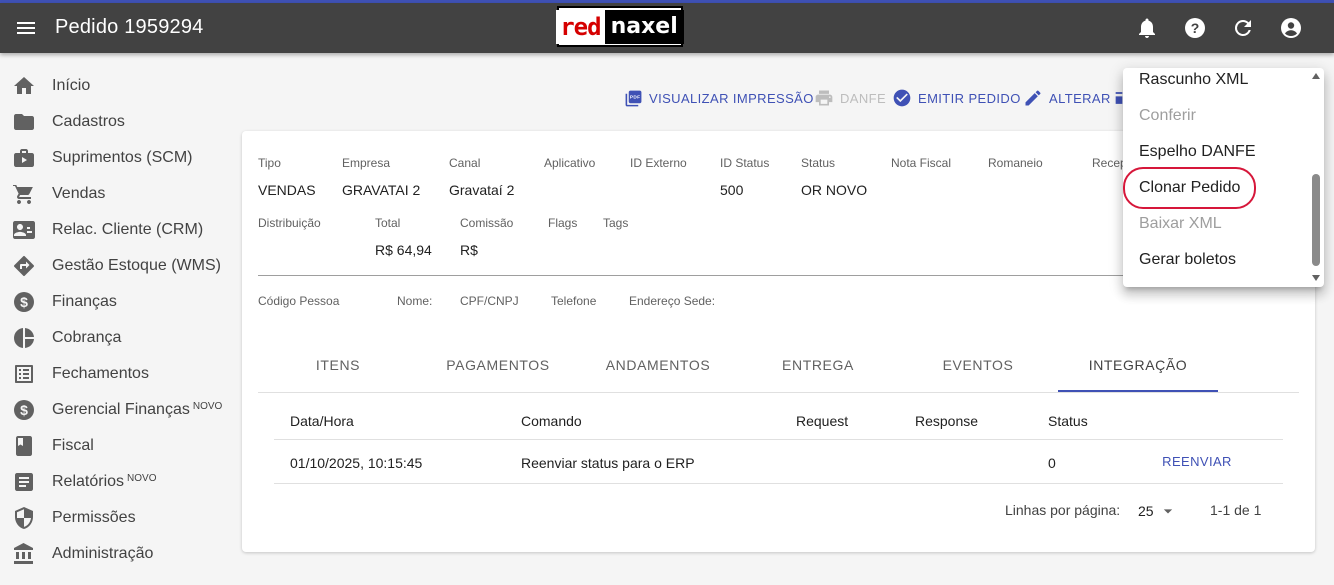 The height and width of the screenshot is (585, 1334). I want to click on app-bar: Pedido 1959294 red naxel ?, so click(667, 28).